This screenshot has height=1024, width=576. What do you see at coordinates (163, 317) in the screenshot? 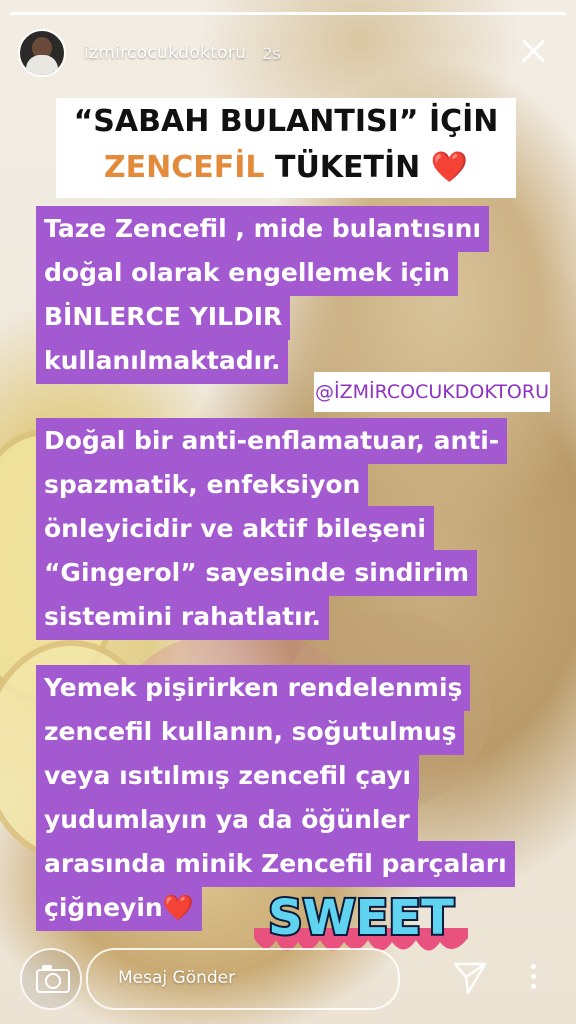
I see `text-line: BİNLERCE YILDIR` at bounding box center [163, 317].